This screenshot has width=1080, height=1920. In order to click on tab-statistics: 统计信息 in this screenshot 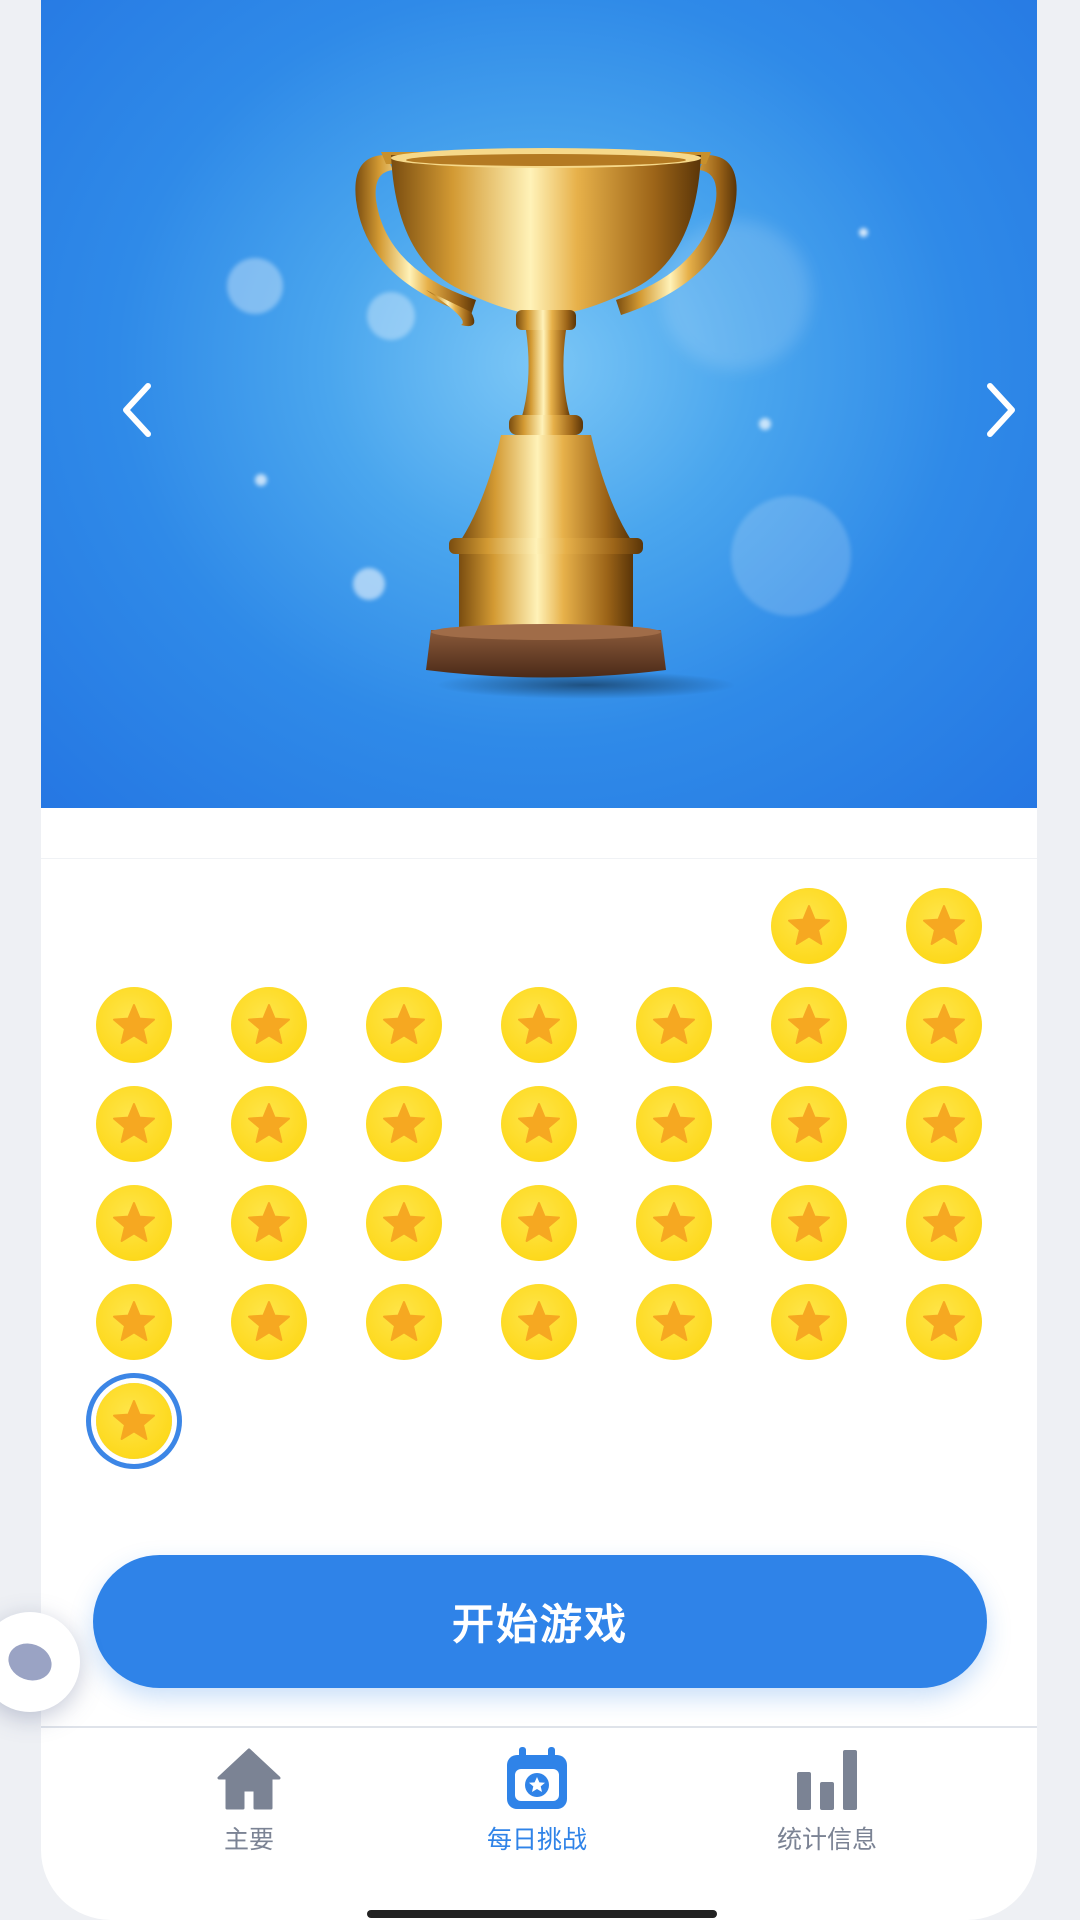, I will do `click(827, 1802)`.